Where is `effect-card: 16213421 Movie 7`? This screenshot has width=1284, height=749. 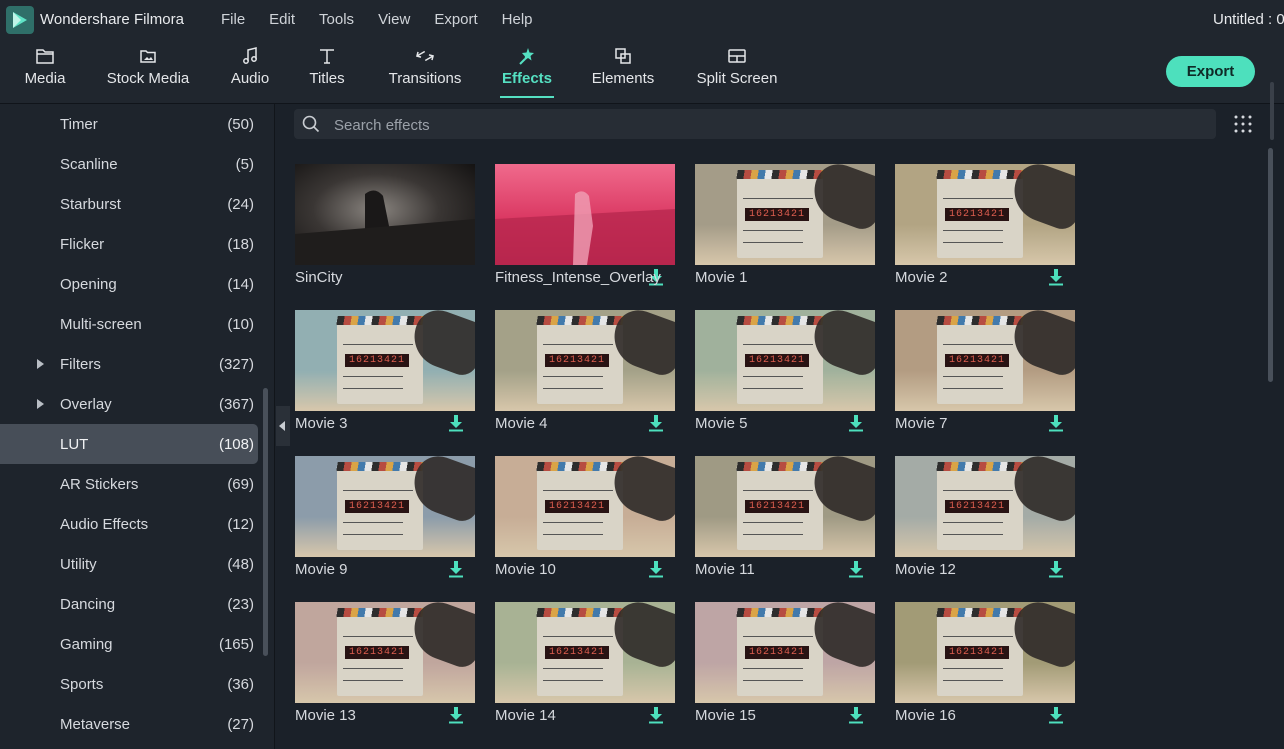 effect-card: 16213421 Movie 7 is located at coordinates (985, 375).